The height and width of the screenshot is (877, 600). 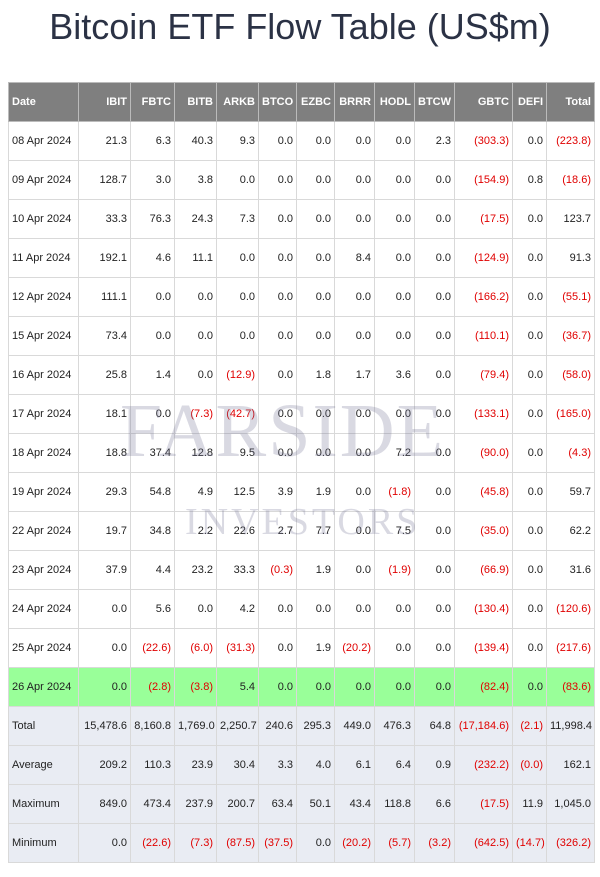 I want to click on table-cell-total: (120.6), so click(x=570, y=609).